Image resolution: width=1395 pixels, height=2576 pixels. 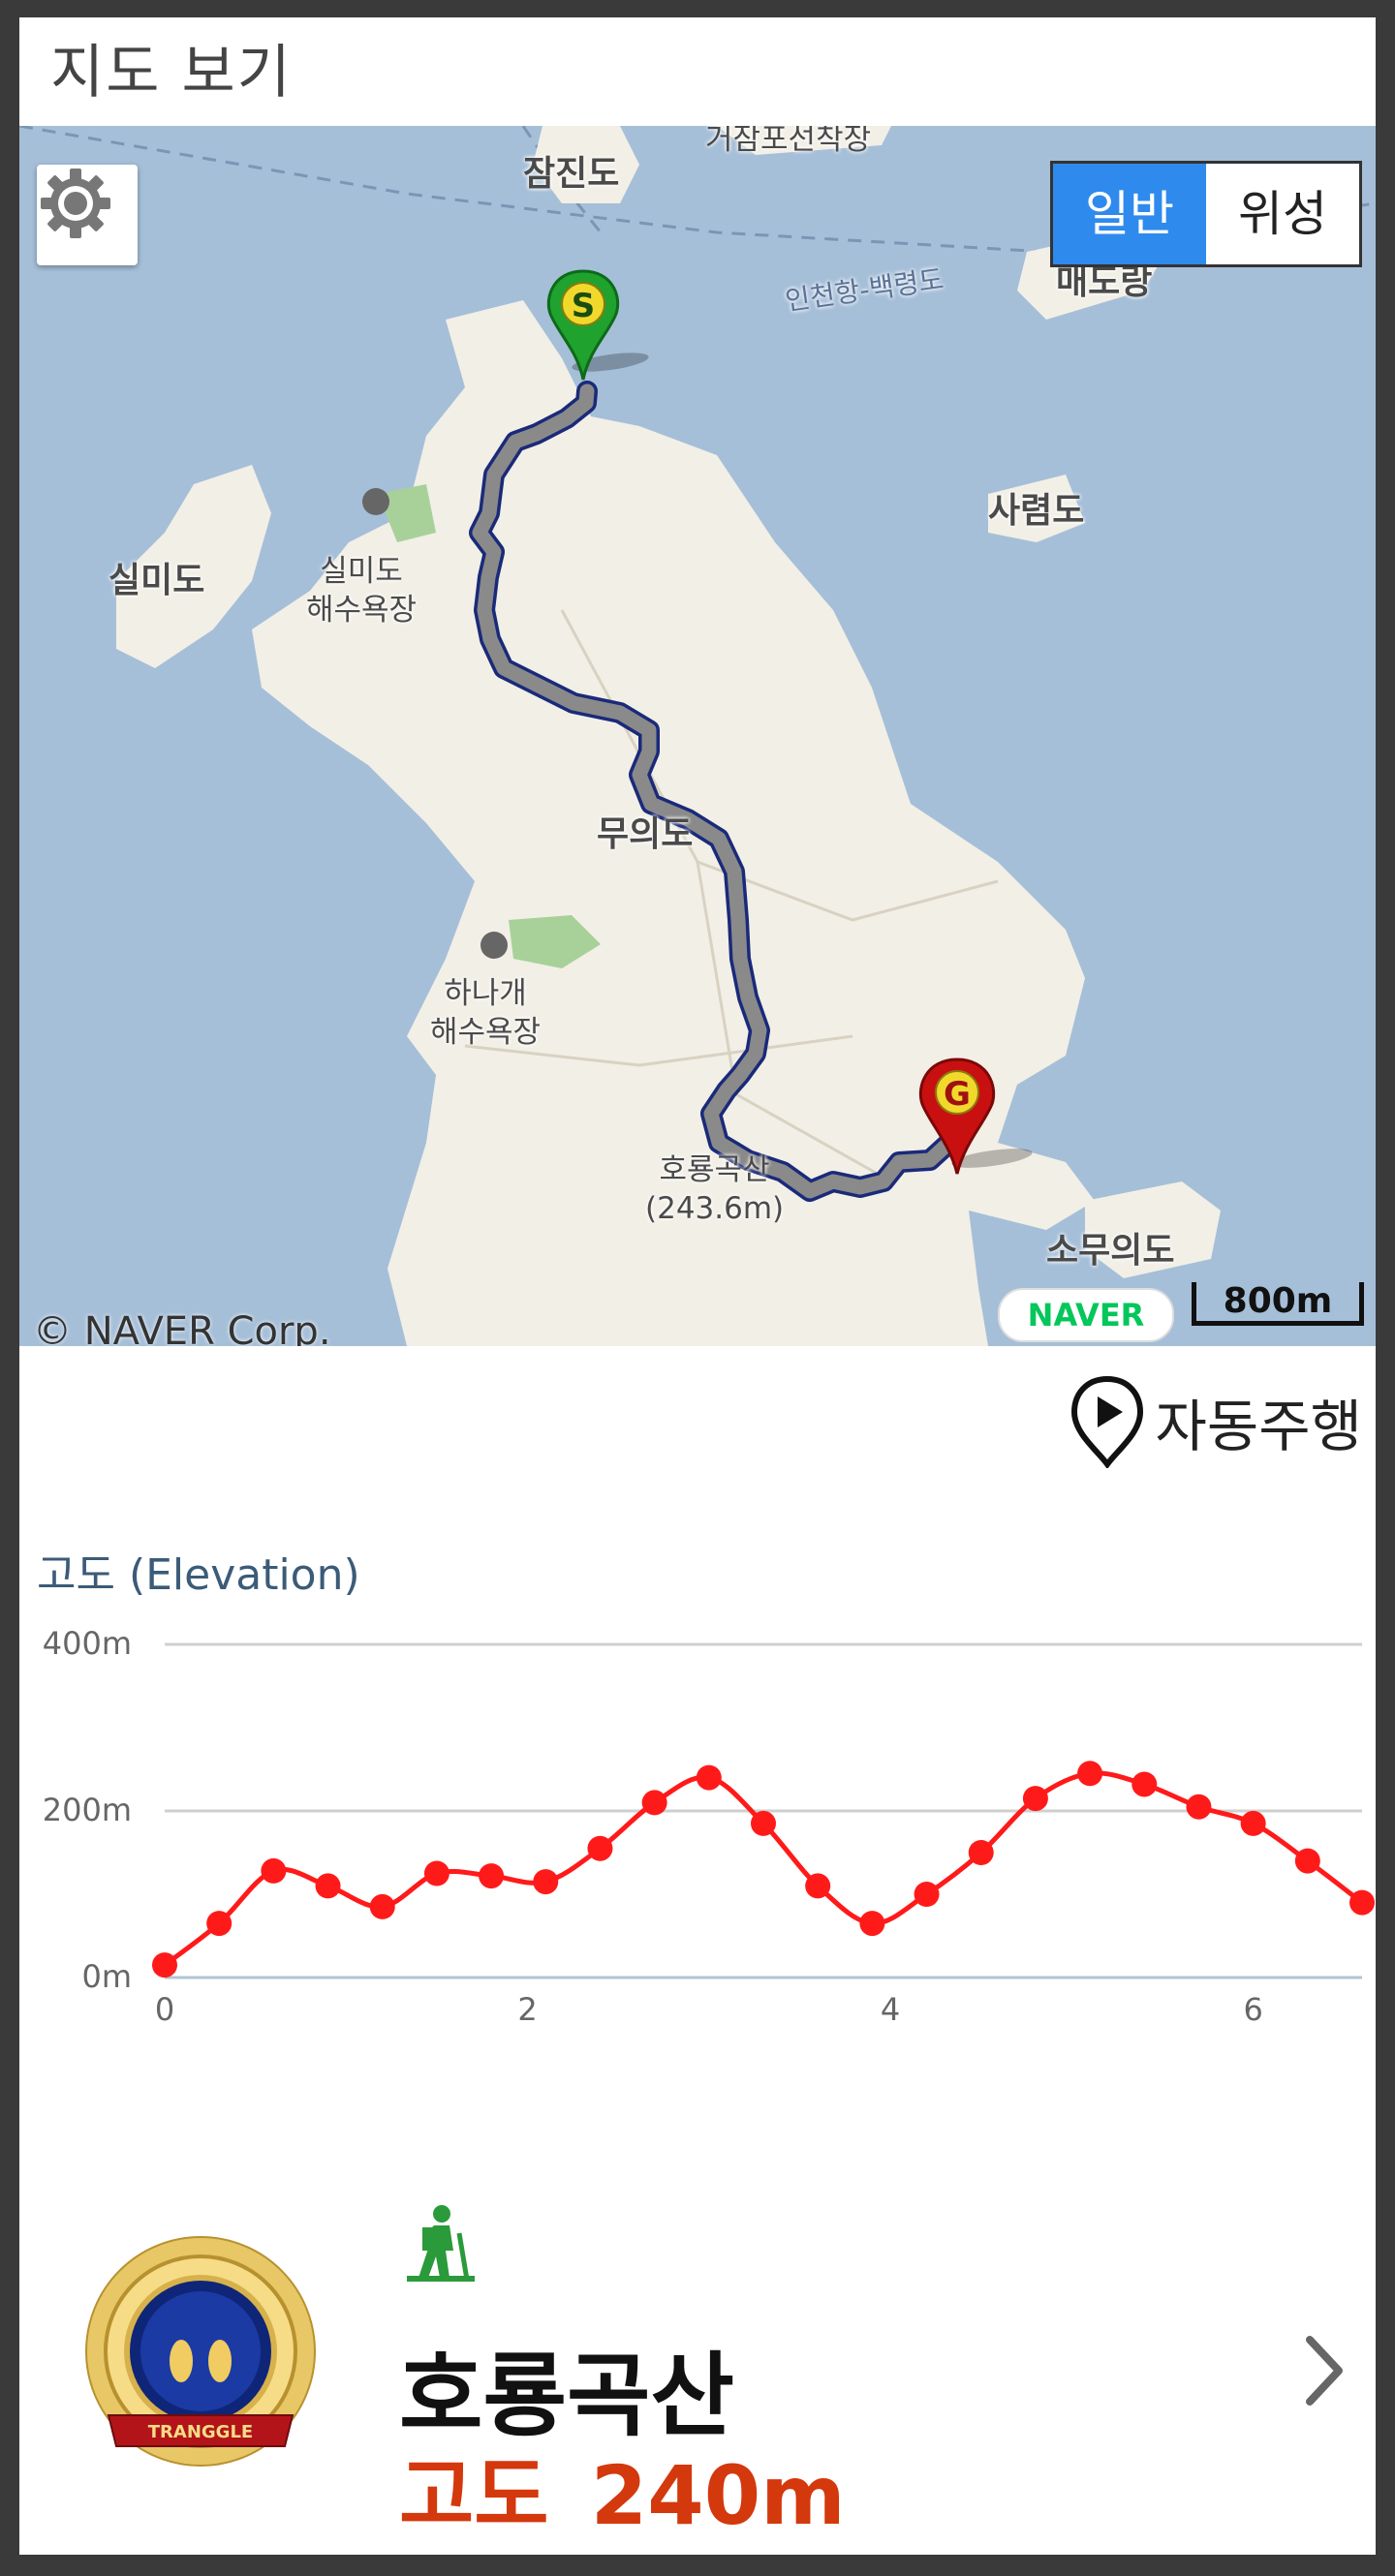 What do you see at coordinates (571, 174) in the screenshot?
I see `map-label-jamjindo: 잠진도` at bounding box center [571, 174].